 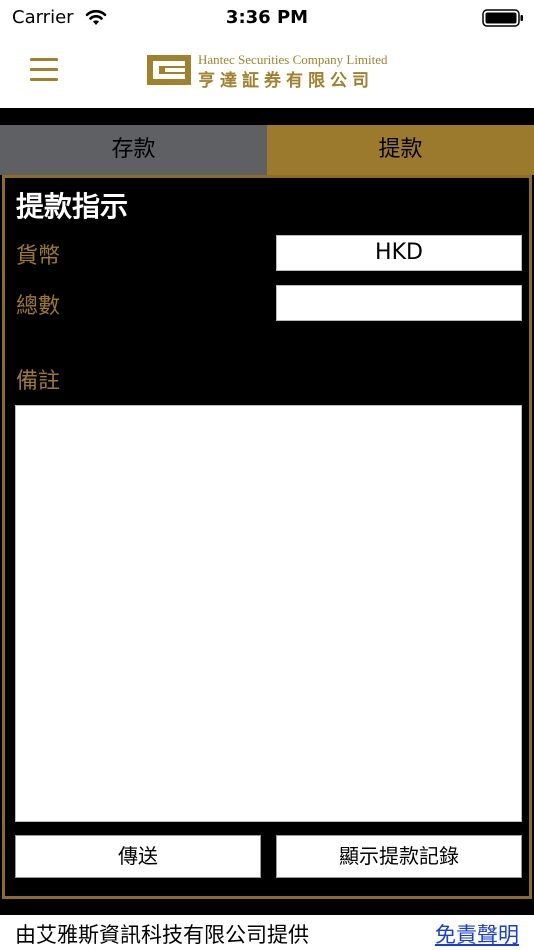 I want to click on battery-icon, so click(x=502, y=18).